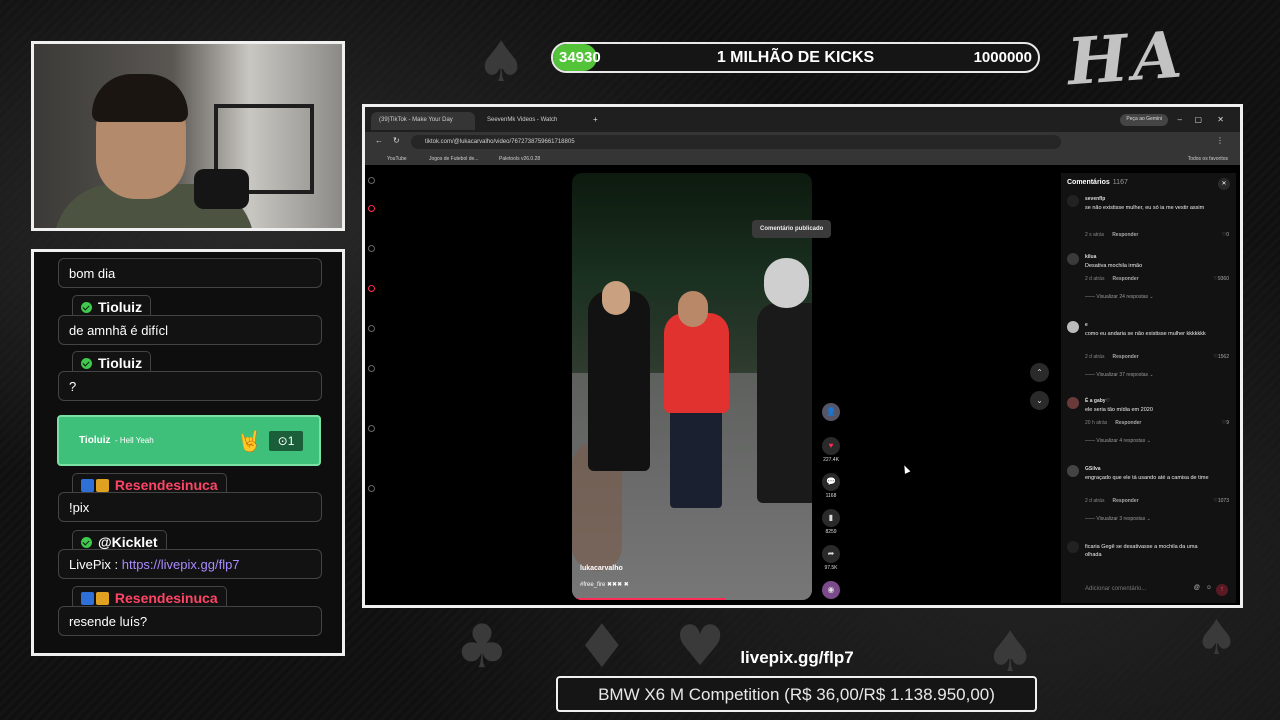 The width and height of the screenshot is (1280, 720). I want to click on chevron-up-icon: ⌃, so click(1039, 372).